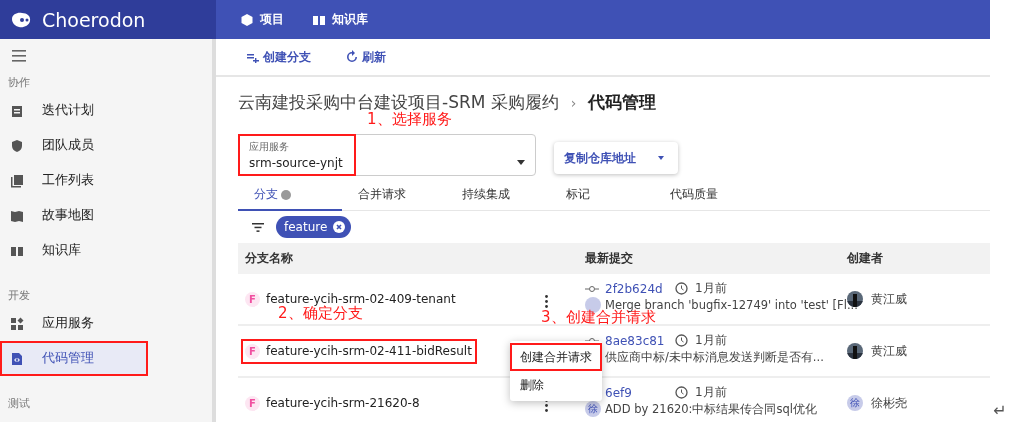 The image size is (1010, 422). Describe the element at coordinates (320, 313) in the screenshot. I see `annotation-text: 2、确定分支` at that location.